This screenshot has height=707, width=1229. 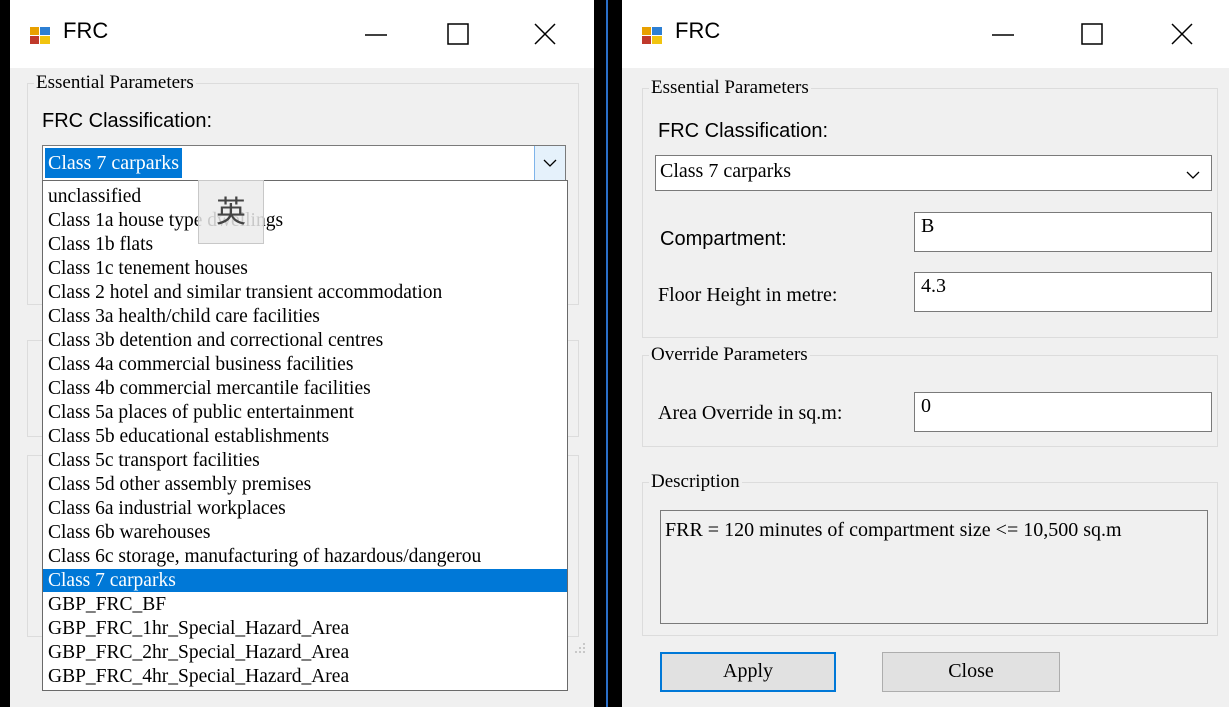 What do you see at coordinates (579, 647) in the screenshot?
I see `resize-grip-icon` at bounding box center [579, 647].